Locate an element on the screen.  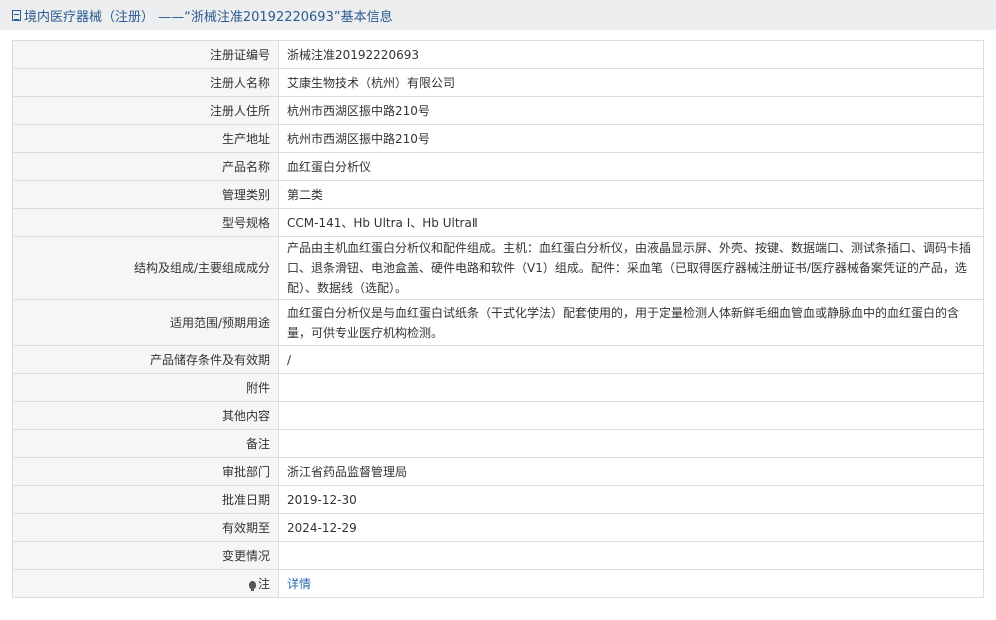
table-row: 其他内容 is located at coordinates (498, 415).